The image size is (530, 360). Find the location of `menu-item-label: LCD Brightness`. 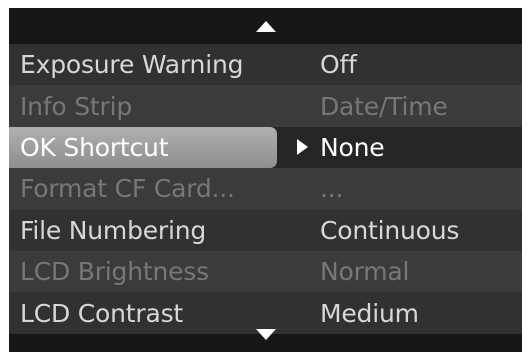

menu-item-label: LCD Brightness is located at coordinates (114, 272).